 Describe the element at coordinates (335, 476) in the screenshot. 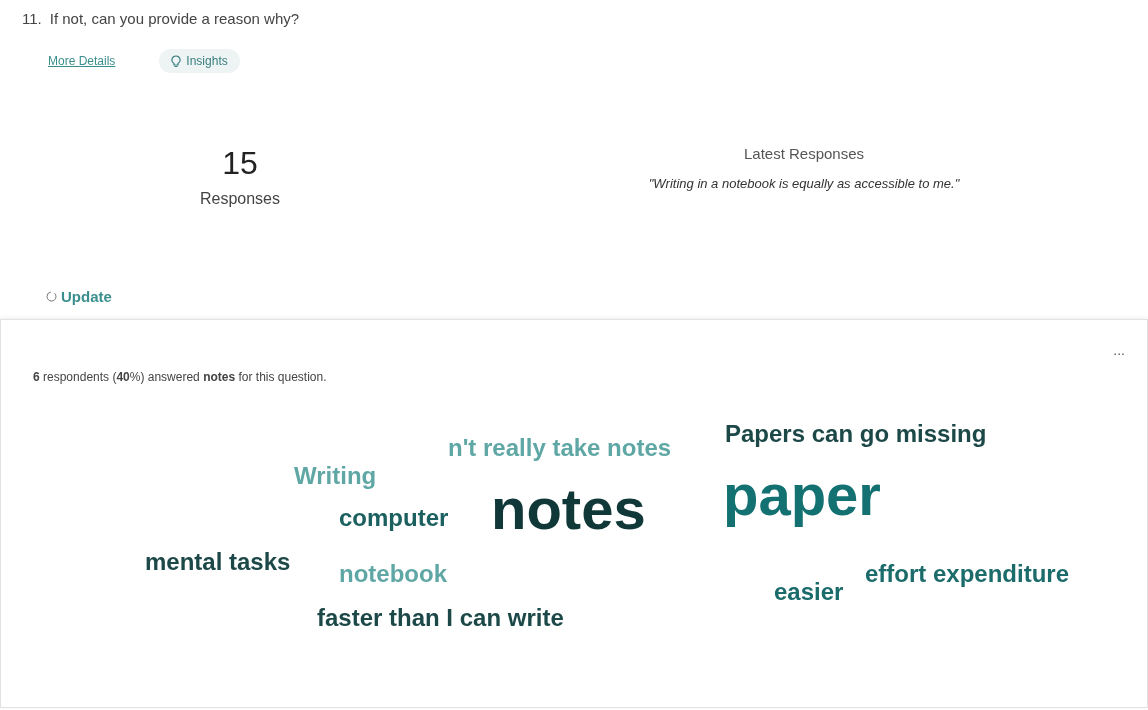

I see `cloud-word: Writing` at that location.